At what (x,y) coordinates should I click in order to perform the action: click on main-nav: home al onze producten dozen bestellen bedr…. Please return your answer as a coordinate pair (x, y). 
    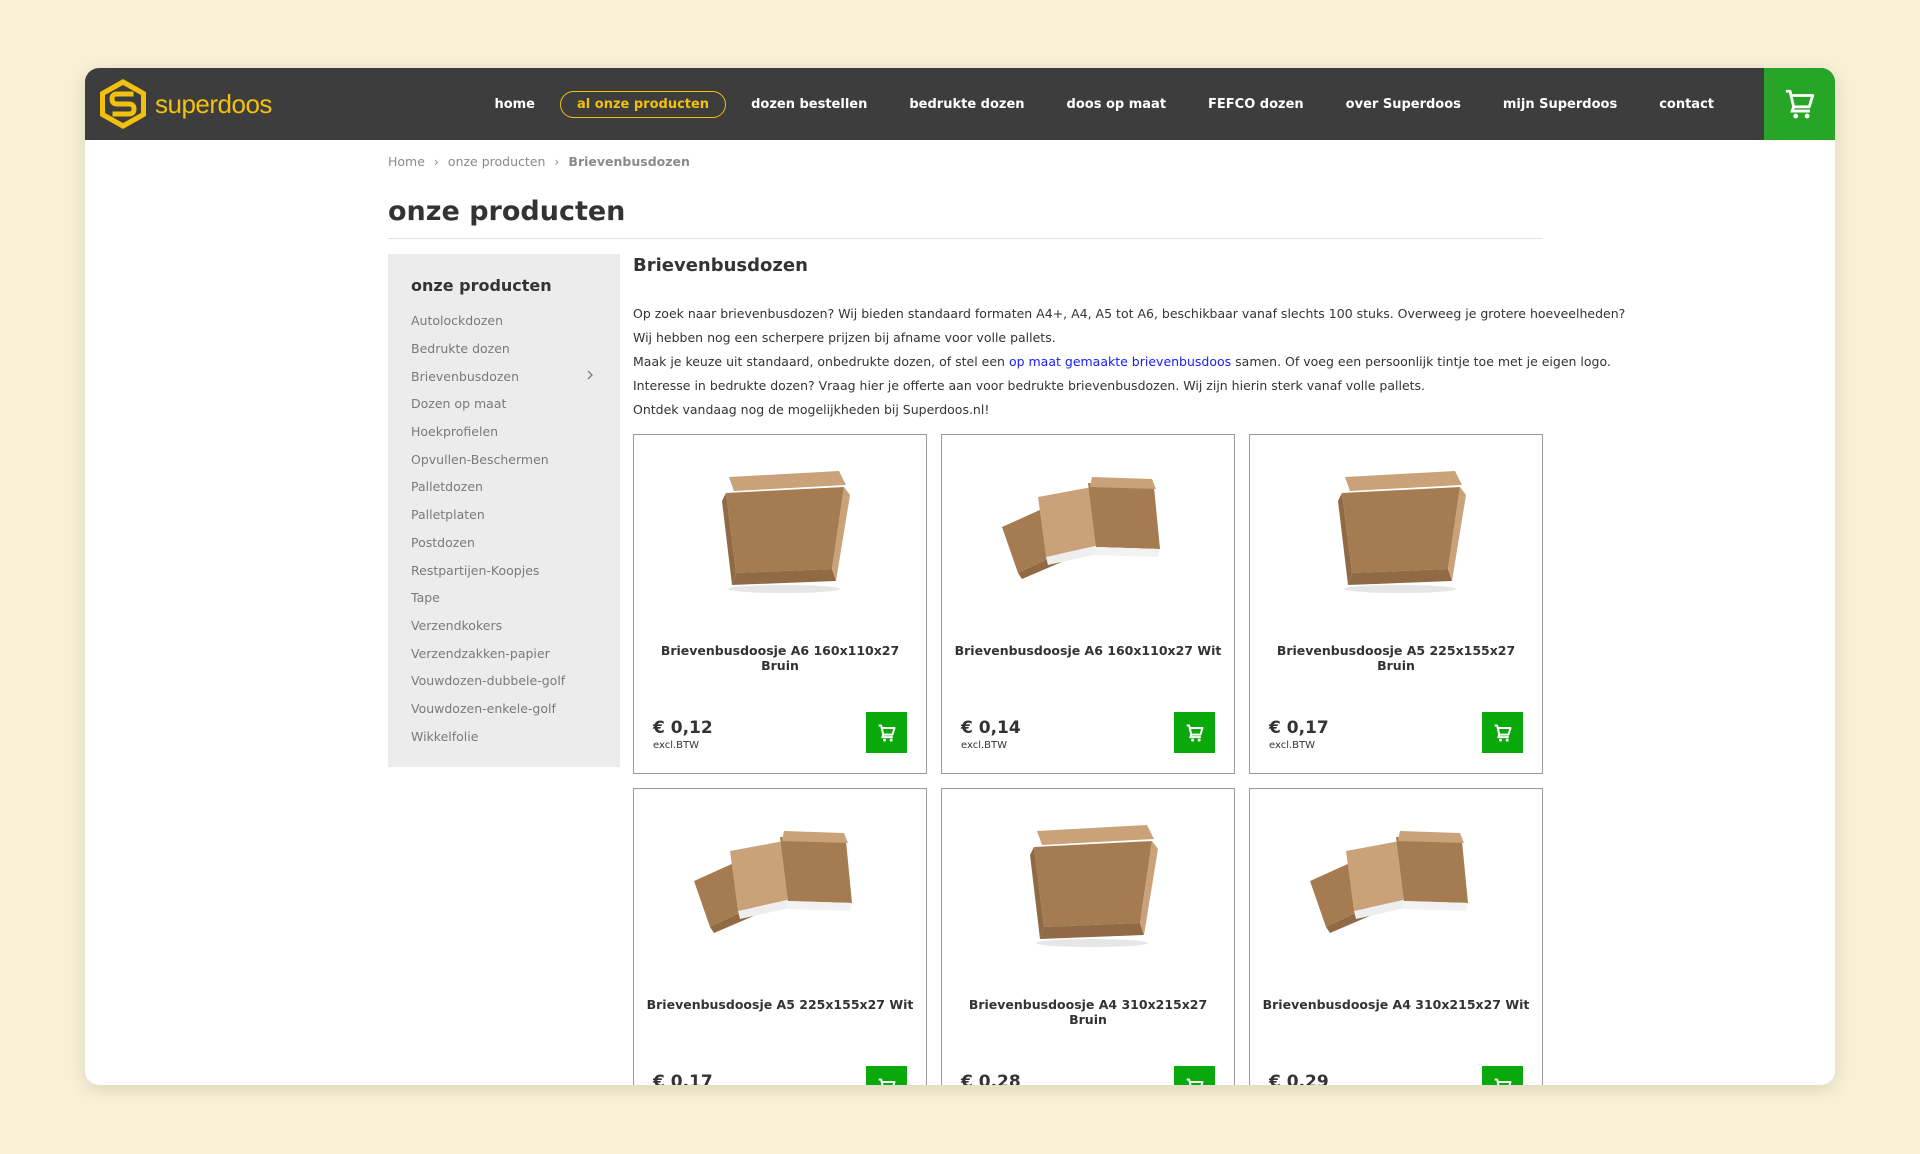
    Looking at the image, I should click on (1100, 104).